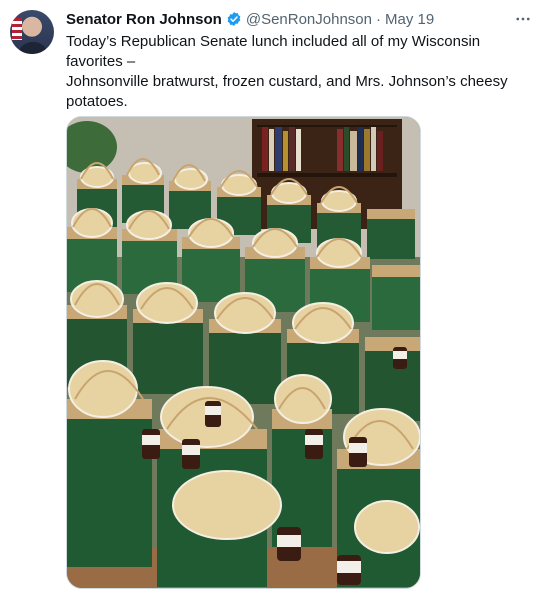 Image resolution: width=543 pixels, height=600 pixels. What do you see at coordinates (309, 19) in the screenshot?
I see `author-handle: @SenRonJohnson` at bounding box center [309, 19].